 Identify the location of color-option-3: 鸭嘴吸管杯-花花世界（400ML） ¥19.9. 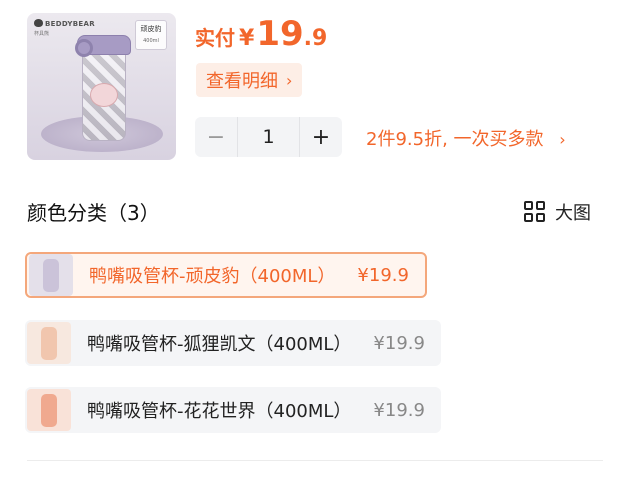
(233, 410).